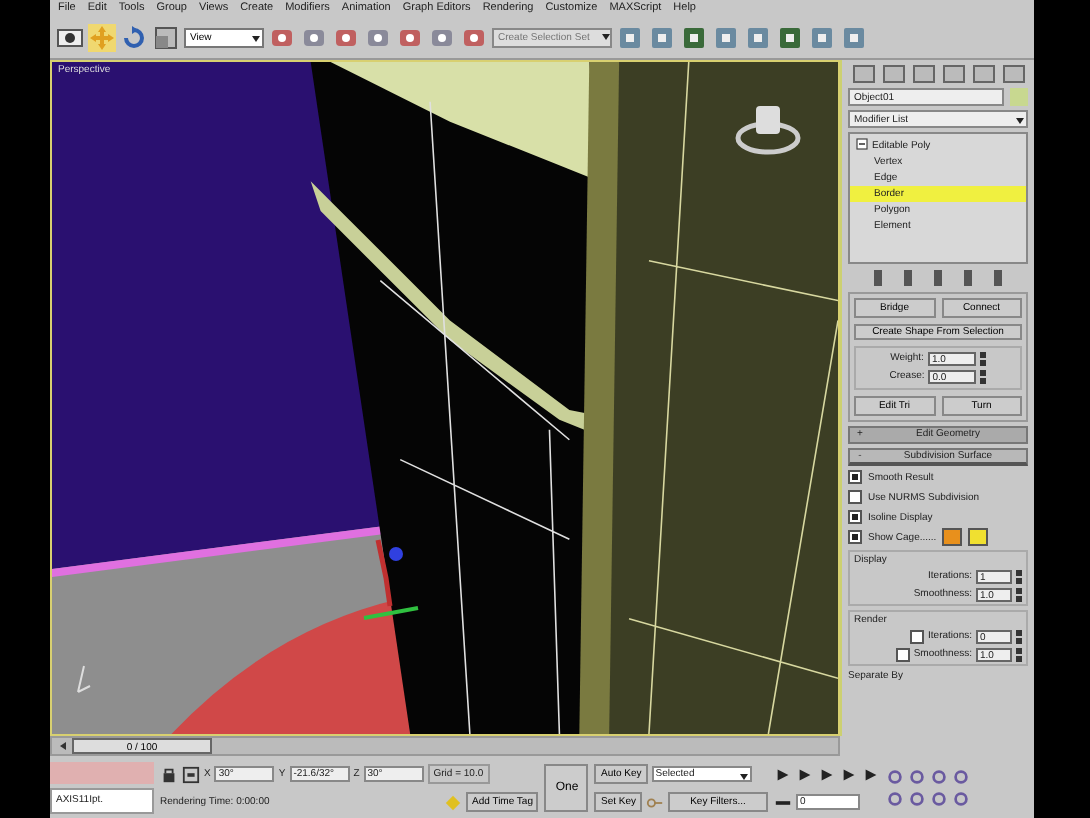 The height and width of the screenshot is (818, 1090). Describe the element at coordinates (191, 774) in the screenshot. I see `absolute-mode-icon` at that location.